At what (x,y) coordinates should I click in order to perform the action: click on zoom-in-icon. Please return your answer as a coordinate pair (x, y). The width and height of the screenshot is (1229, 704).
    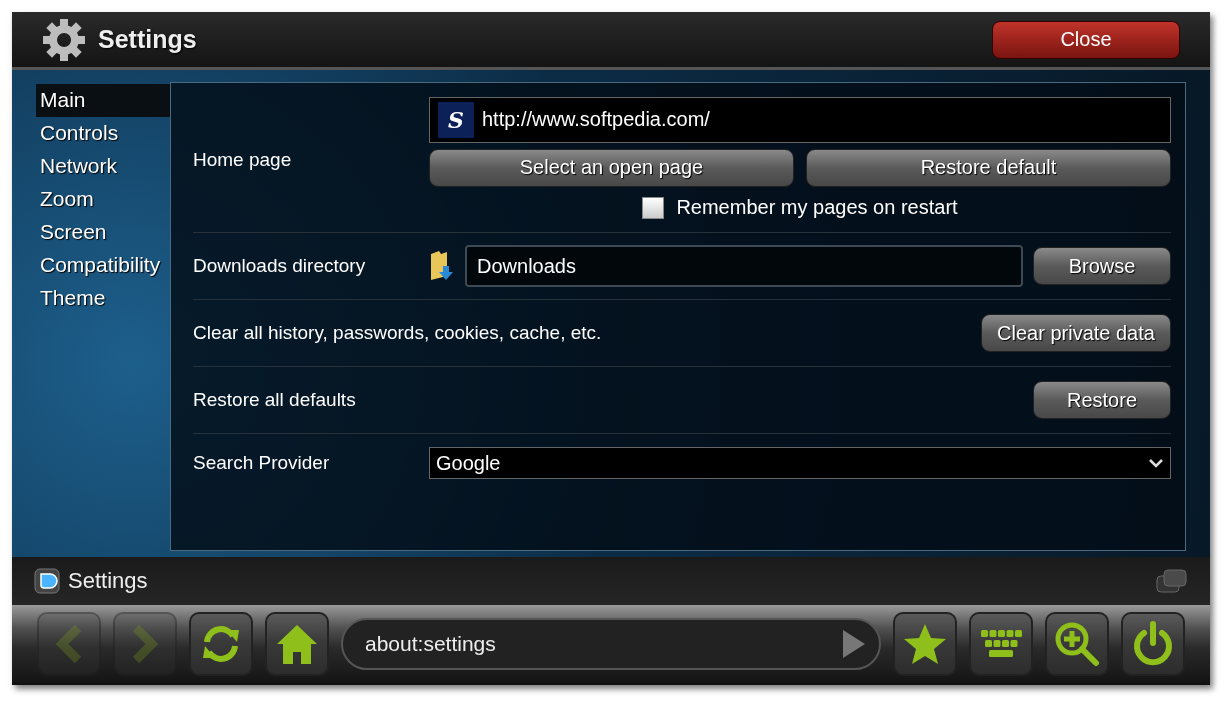
    Looking at the image, I should click on (1077, 644).